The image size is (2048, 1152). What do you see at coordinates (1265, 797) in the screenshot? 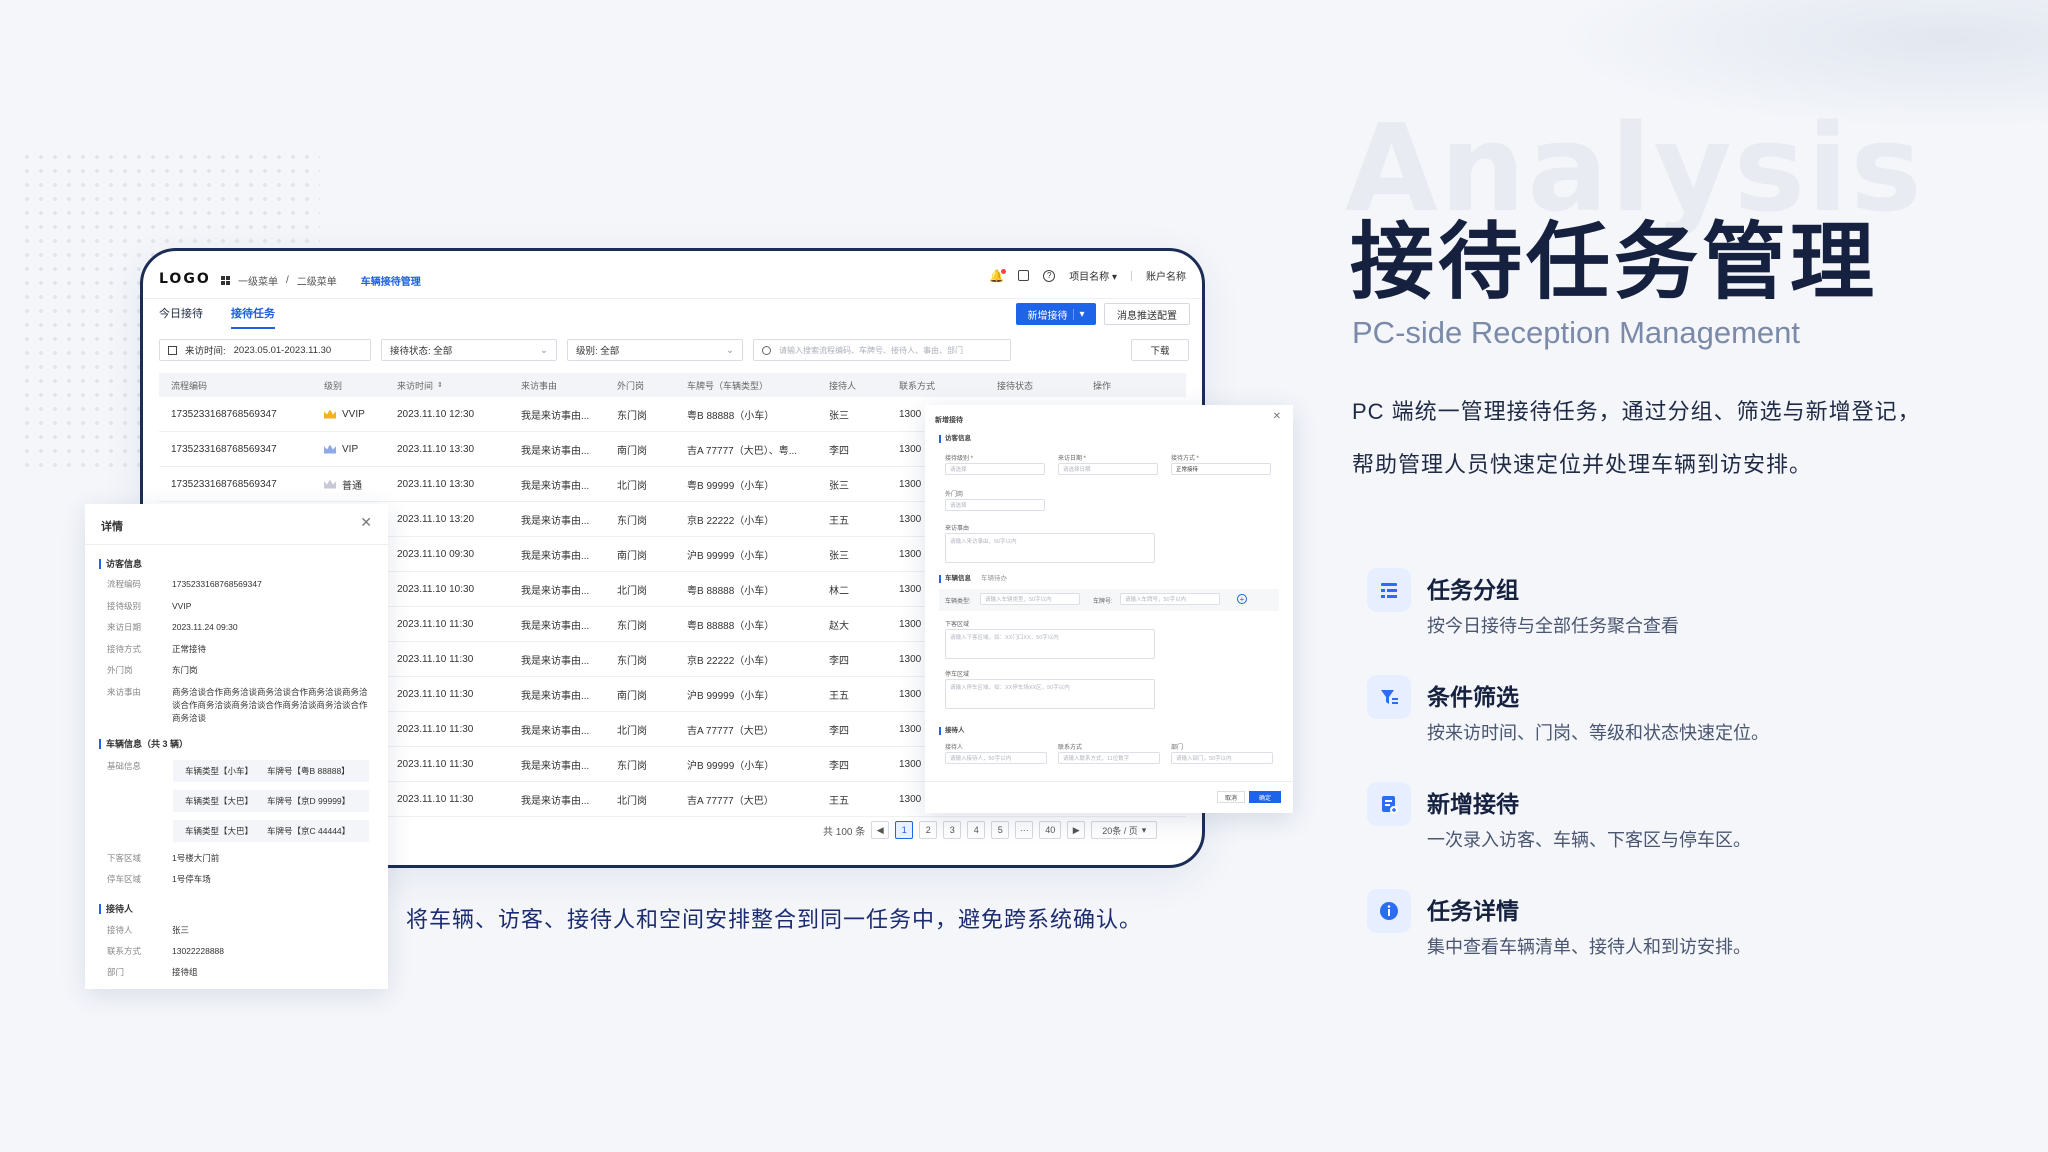
I see `confirm-button: 确定` at bounding box center [1265, 797].